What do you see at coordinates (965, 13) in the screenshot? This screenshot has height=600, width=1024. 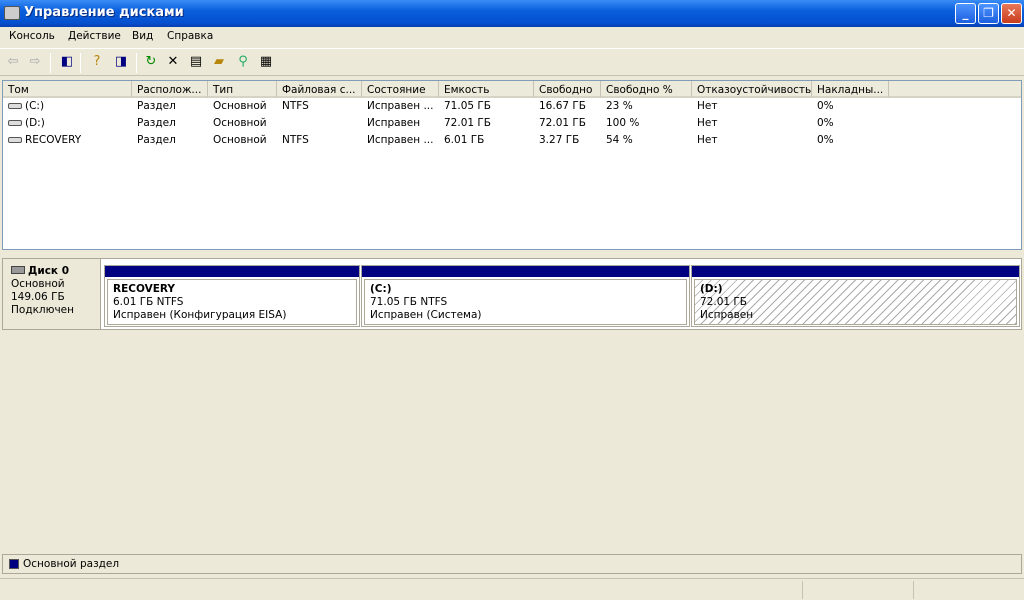 I see `minimize-button: _` at bounding box center [965, 13].